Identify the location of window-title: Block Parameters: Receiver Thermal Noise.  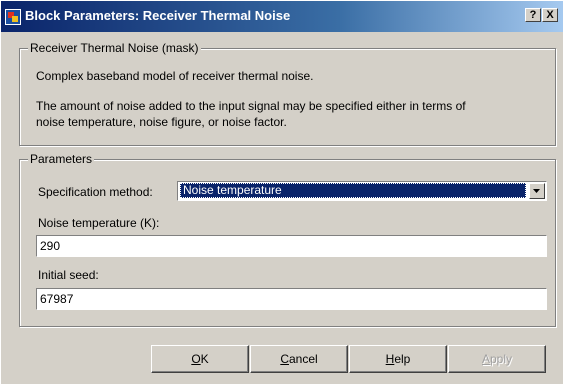
(158, 15).